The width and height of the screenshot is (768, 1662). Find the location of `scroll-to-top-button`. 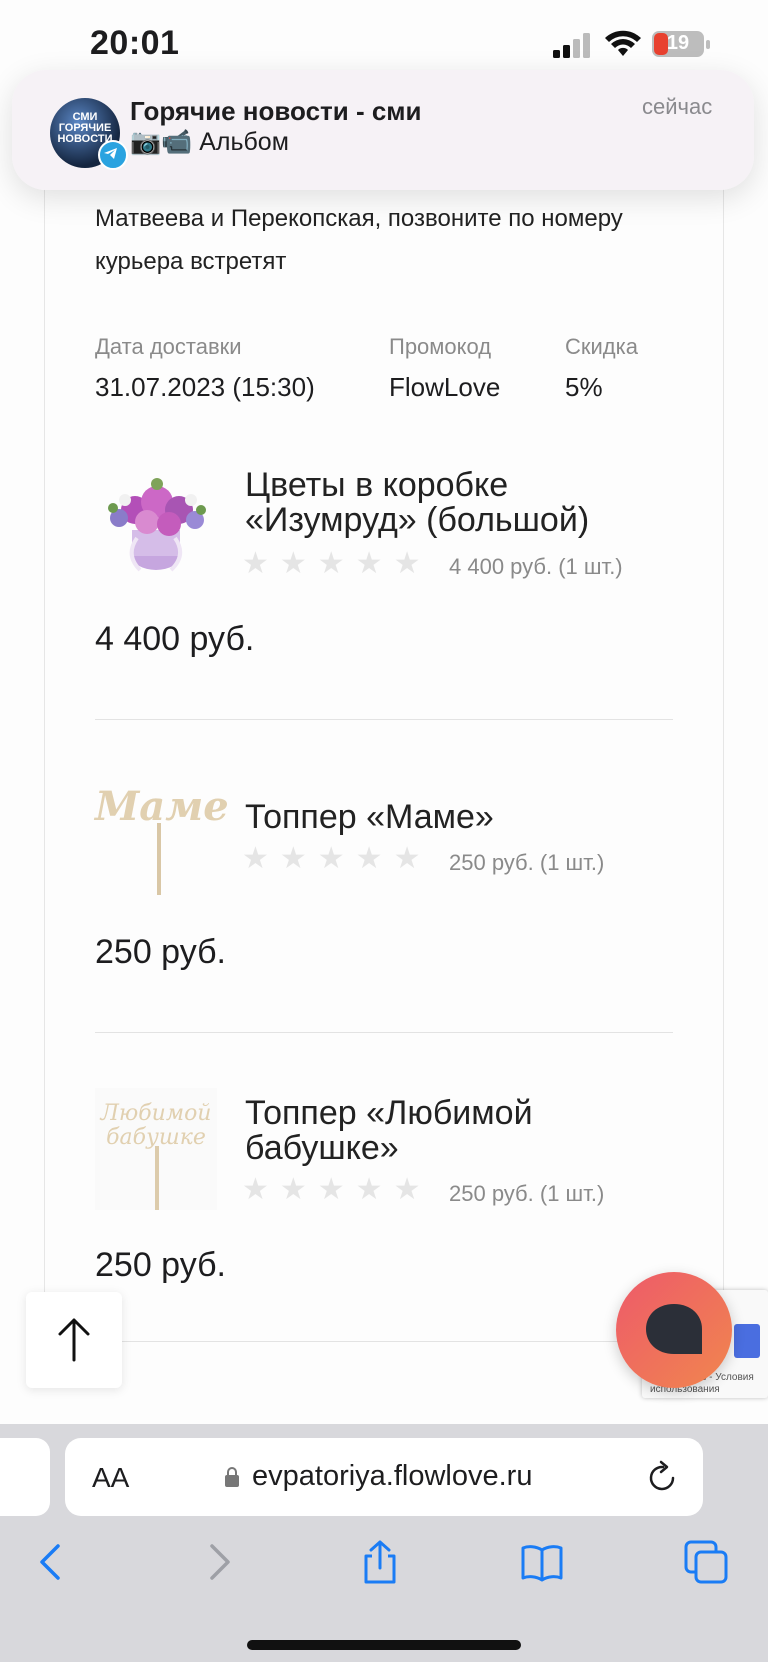

scroll-to-top-button is located at coordinates (74, 1340).